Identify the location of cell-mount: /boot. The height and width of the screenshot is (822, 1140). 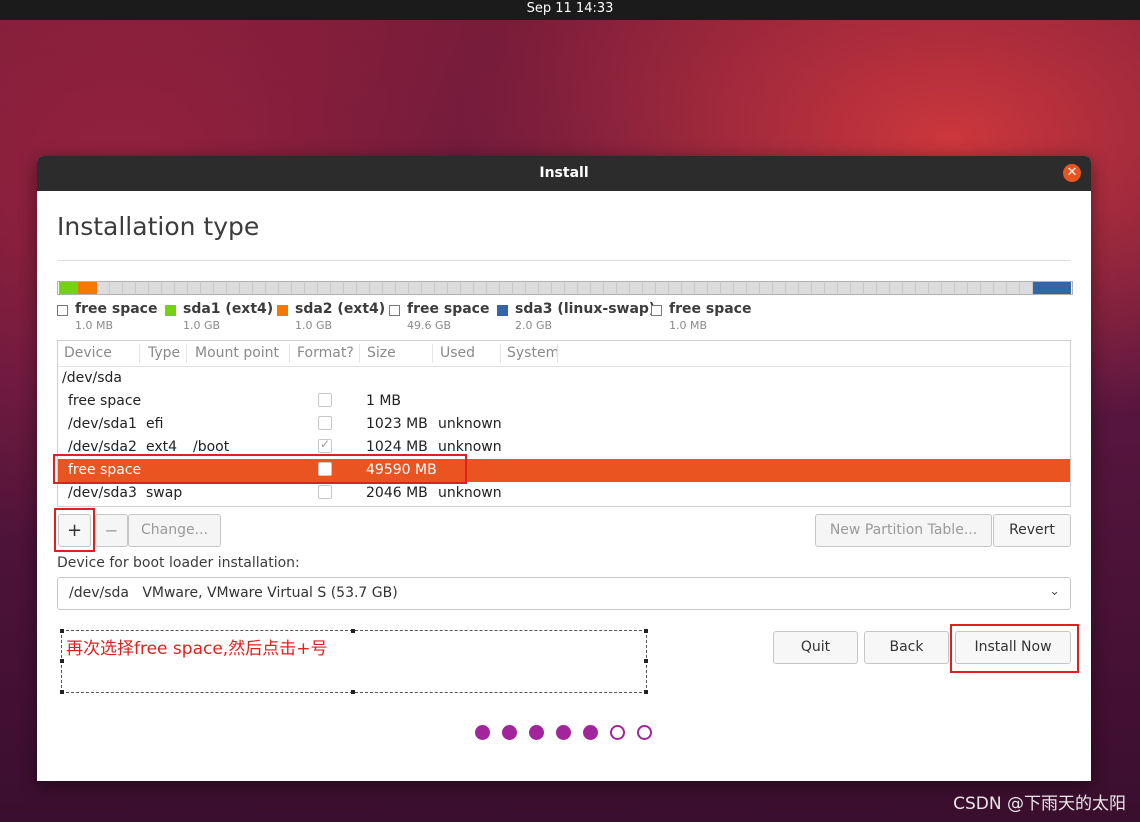
(211, 447).